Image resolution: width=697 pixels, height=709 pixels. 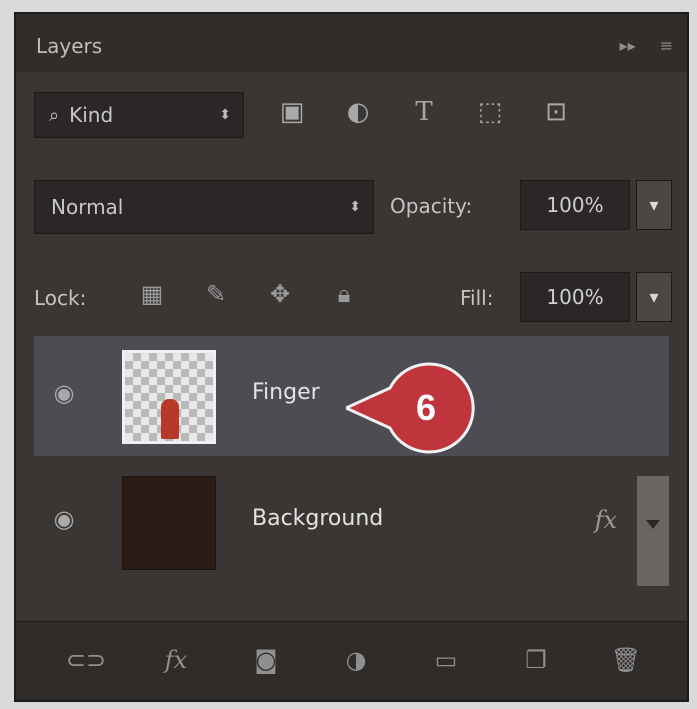 I want to click on fill-dropdown-button: ▾, so click(x=654, y=297).